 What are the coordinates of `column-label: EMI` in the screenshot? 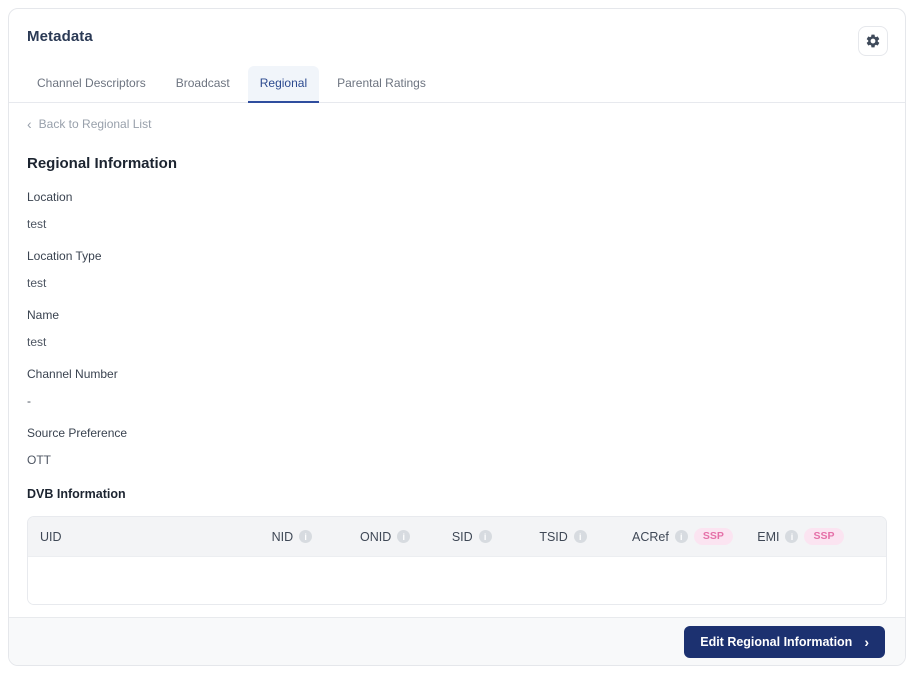 It's located at (768, 536).